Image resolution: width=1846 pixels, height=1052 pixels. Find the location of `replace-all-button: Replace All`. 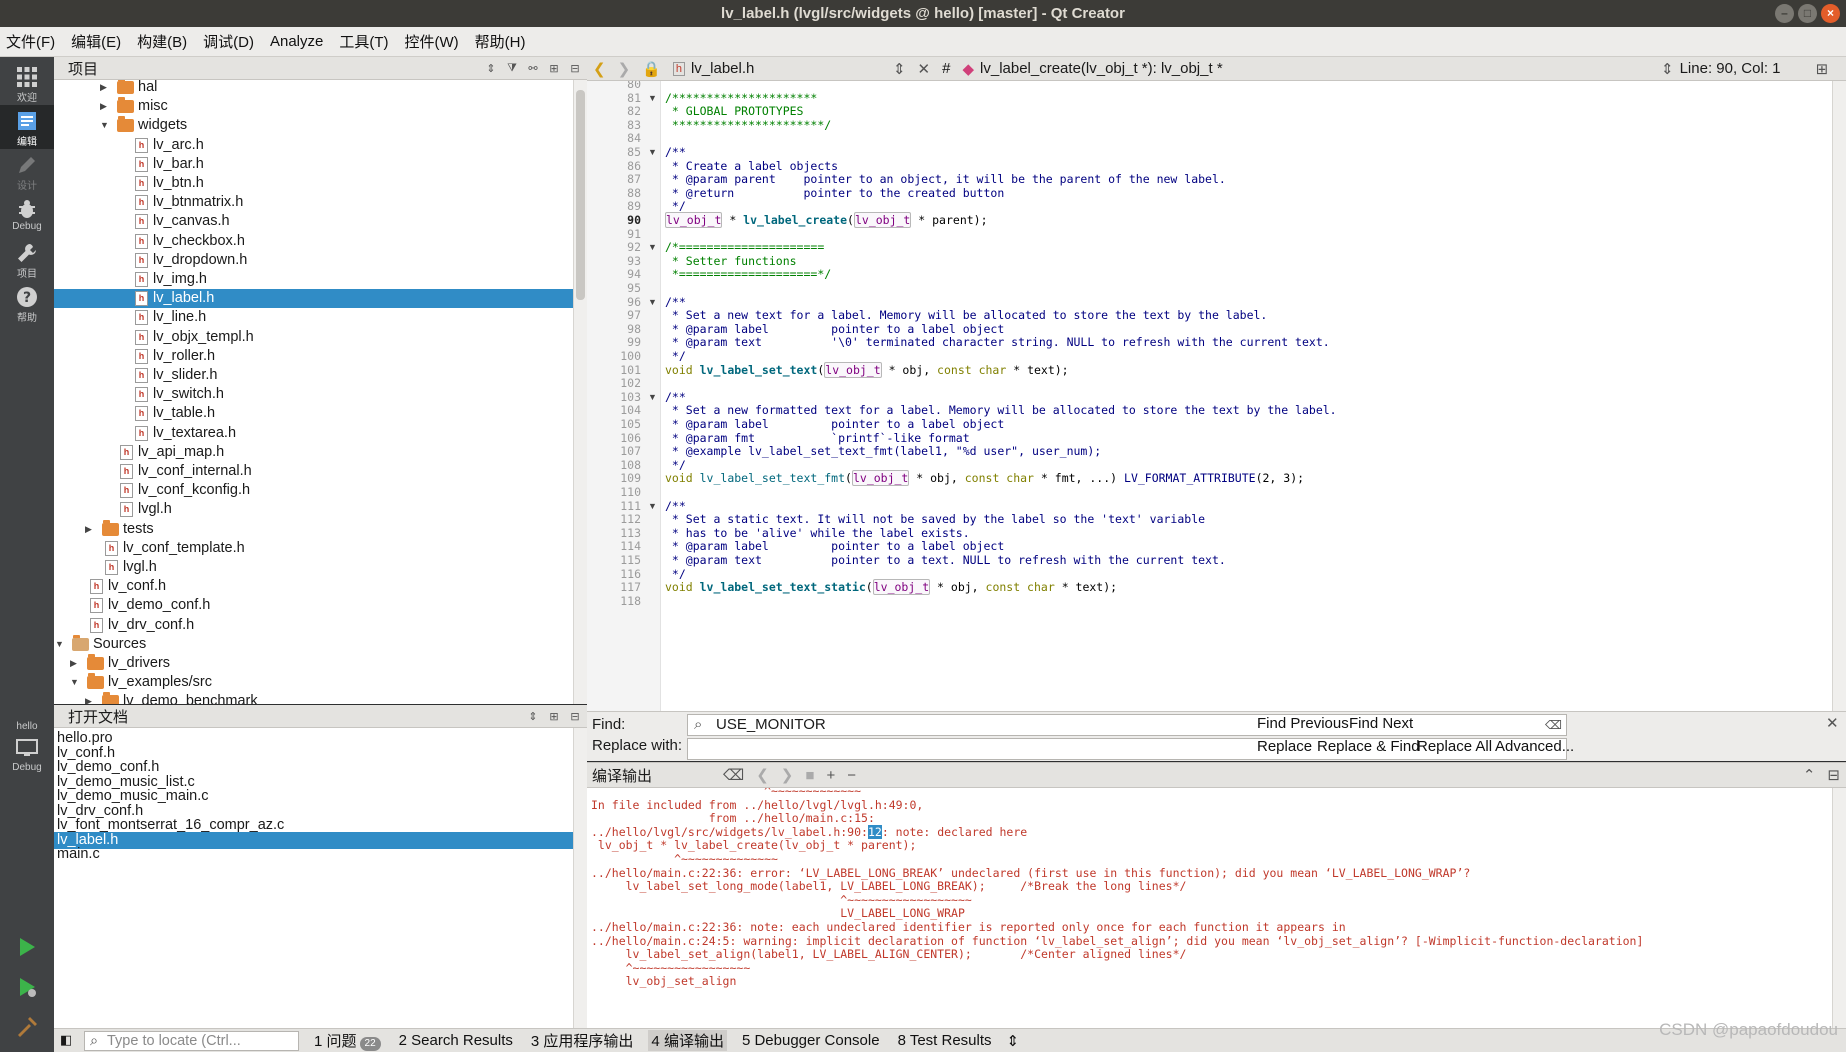

replace-all-button: Replace All is located at coordinates (1454, 746).